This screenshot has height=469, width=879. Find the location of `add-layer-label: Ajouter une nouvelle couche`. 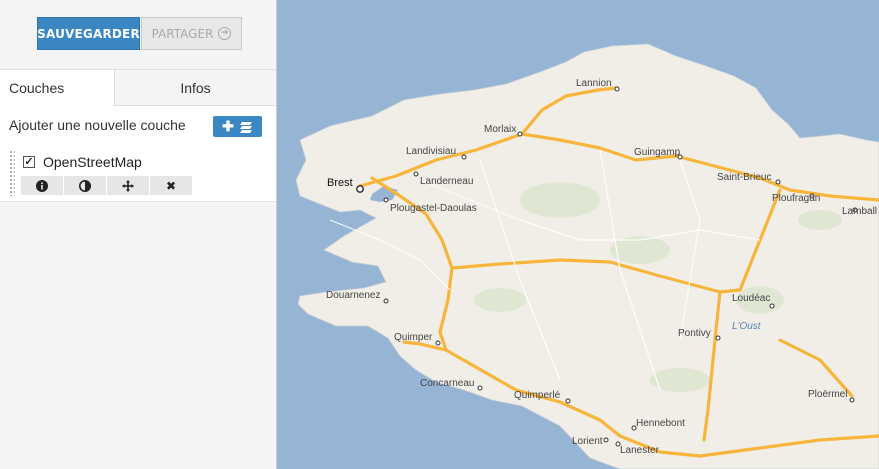

add-layer-label: Ajouter une nouvelle couche is located at coordinates (97, 125).